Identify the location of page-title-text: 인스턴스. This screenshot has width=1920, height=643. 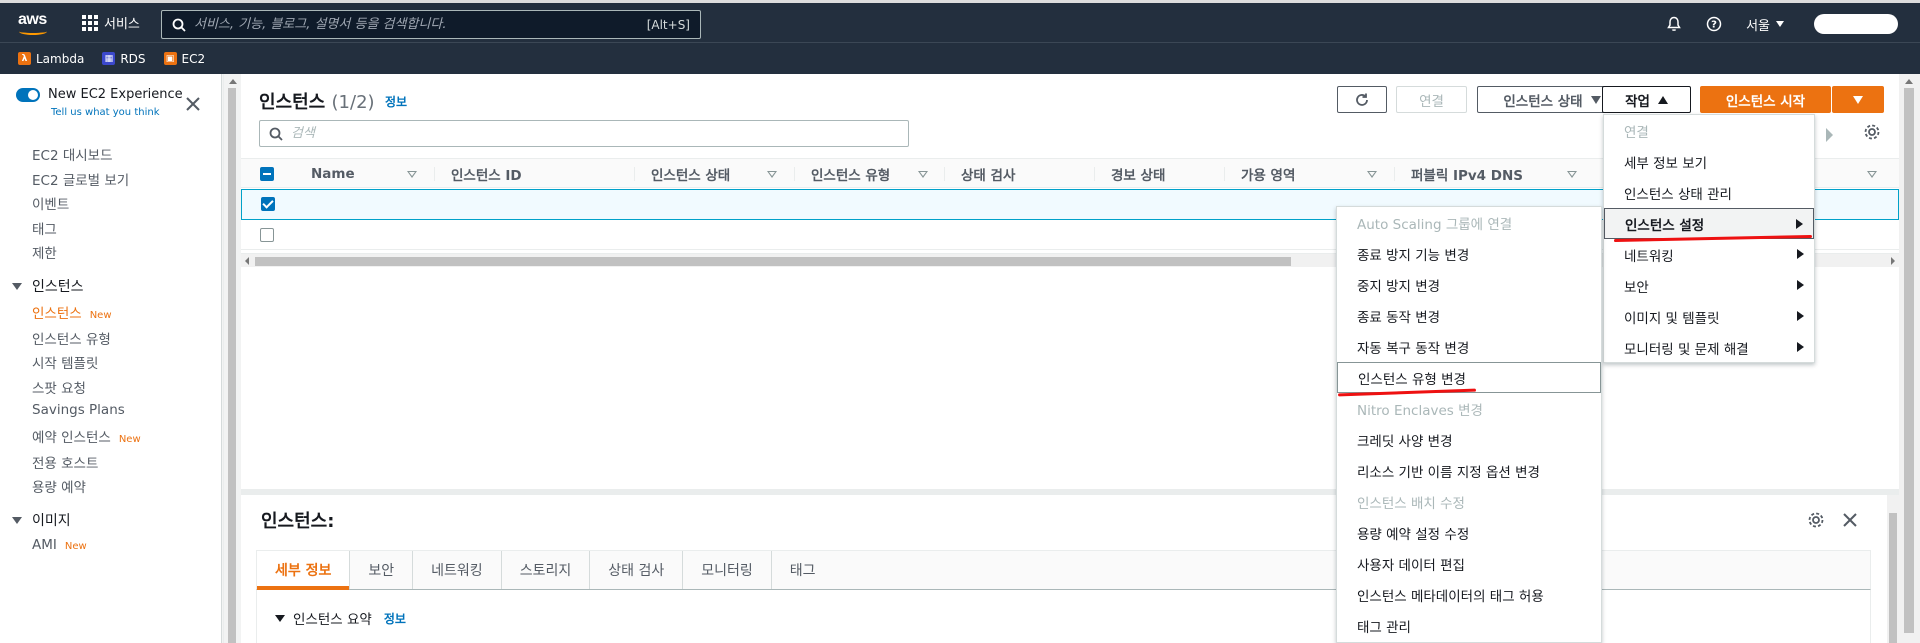
(292, 102).